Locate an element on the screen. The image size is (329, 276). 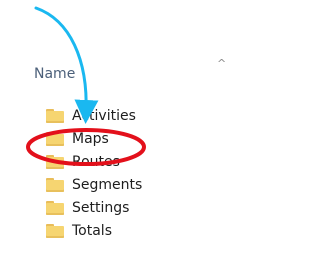
list-item-segments: Segments is located at coordinates (187, 184).